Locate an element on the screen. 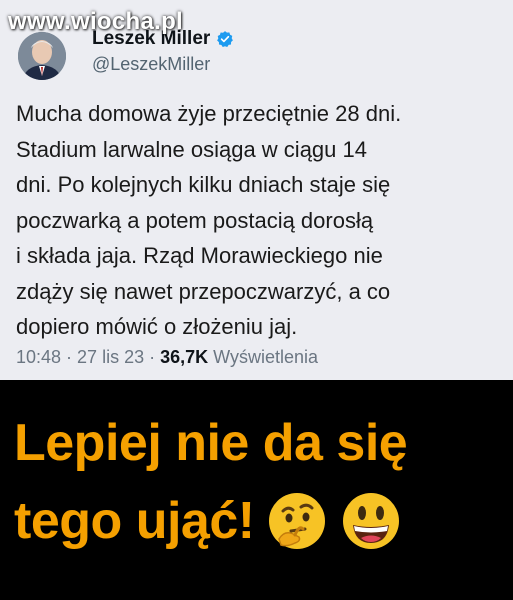 This screenshot has height=600, width=513. tweet-text-line: dni. Po kolejnych kilku dniach staje się is located at coordinates (203, 184).